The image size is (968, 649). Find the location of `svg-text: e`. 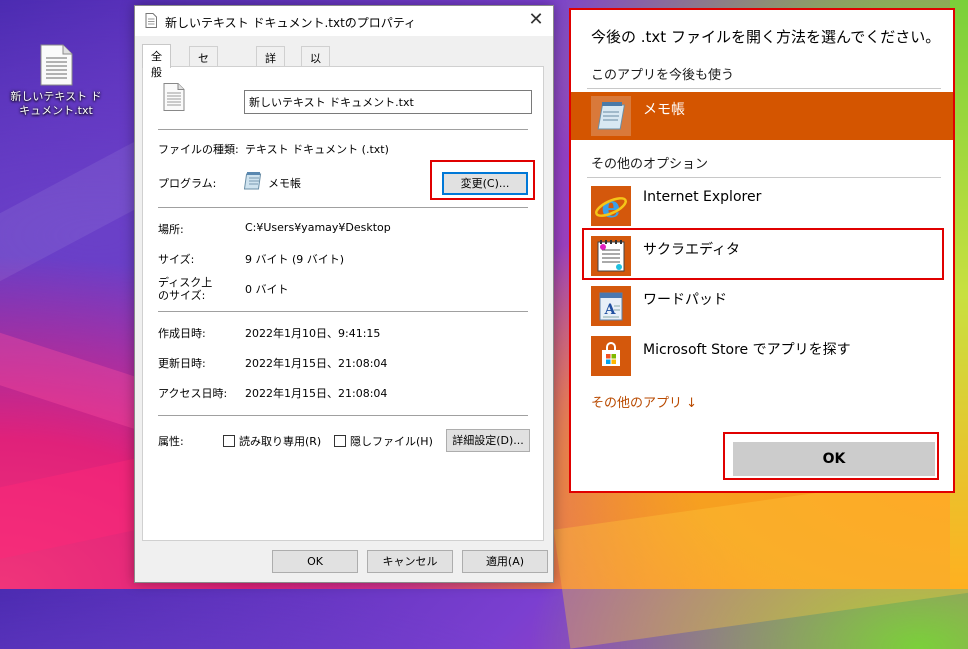

svg-text: e is located at coordinates (610, 207).